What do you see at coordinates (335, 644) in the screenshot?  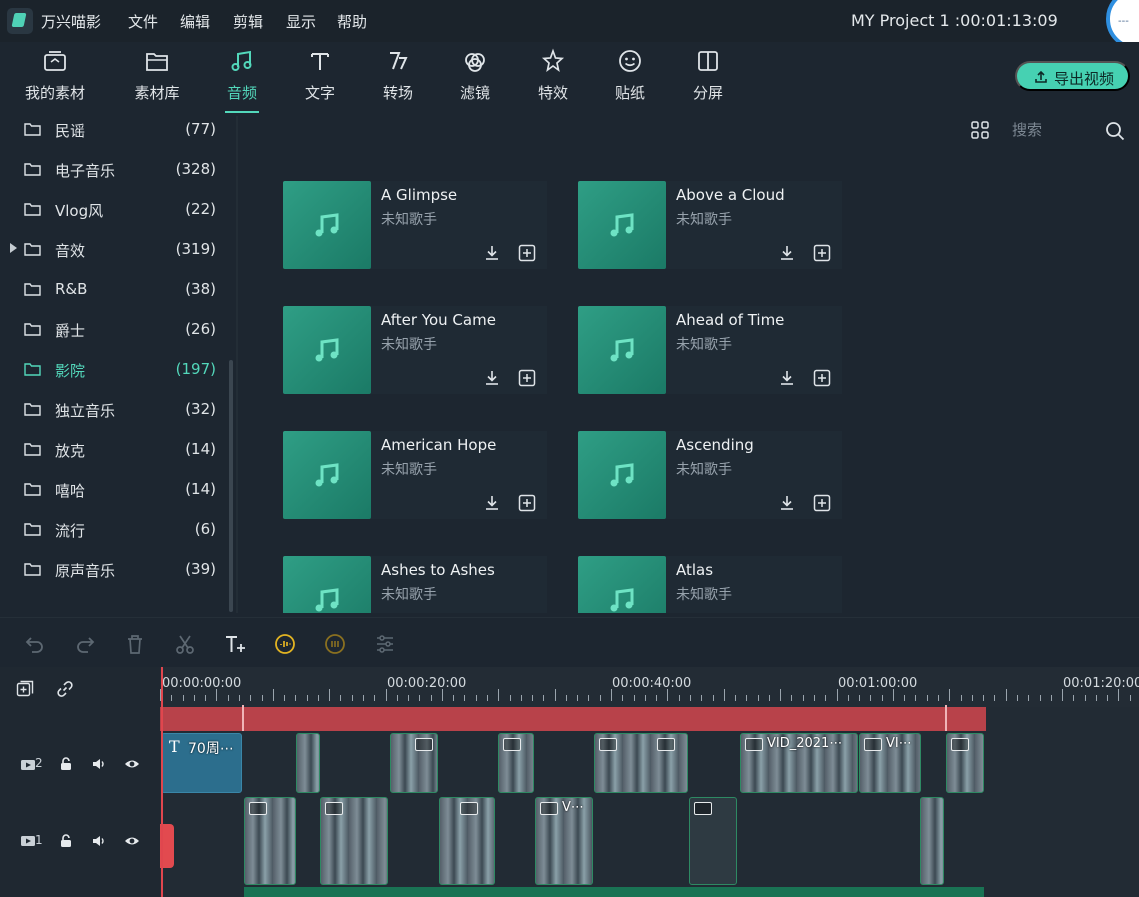 I see `speed-icon` at bounding box center [335, 644].